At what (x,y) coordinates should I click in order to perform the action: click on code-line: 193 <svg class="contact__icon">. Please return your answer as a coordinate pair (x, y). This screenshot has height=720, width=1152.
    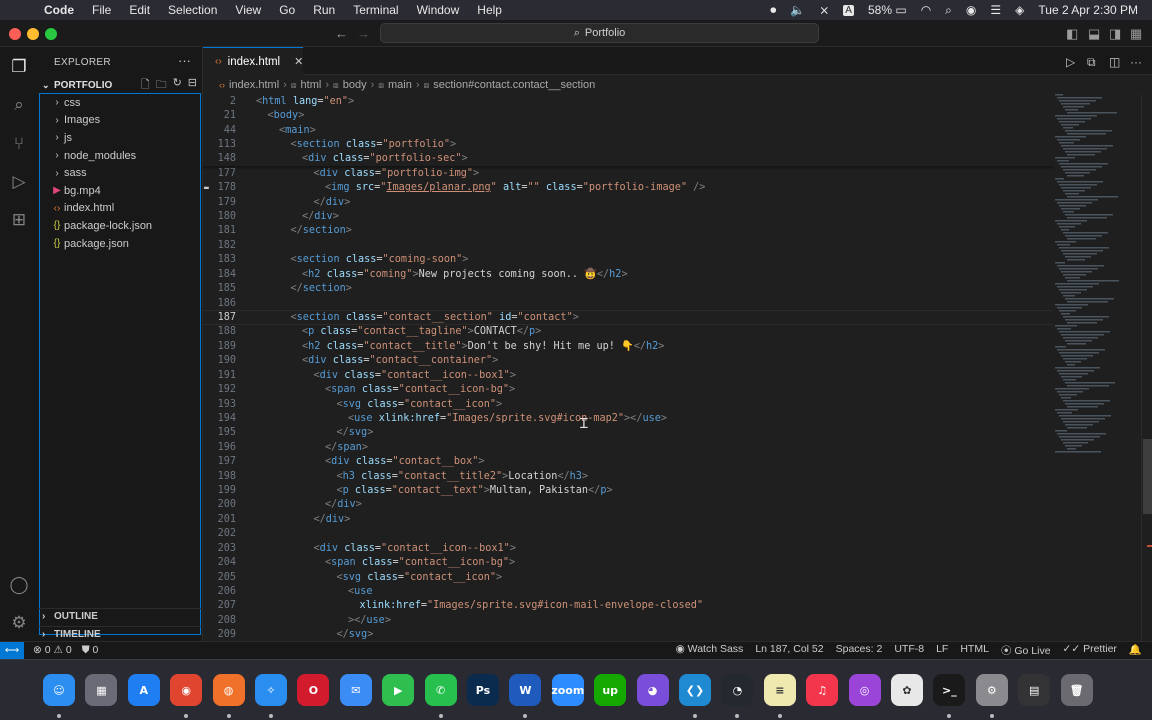
    Looking at the image, I should click on (628, 404).